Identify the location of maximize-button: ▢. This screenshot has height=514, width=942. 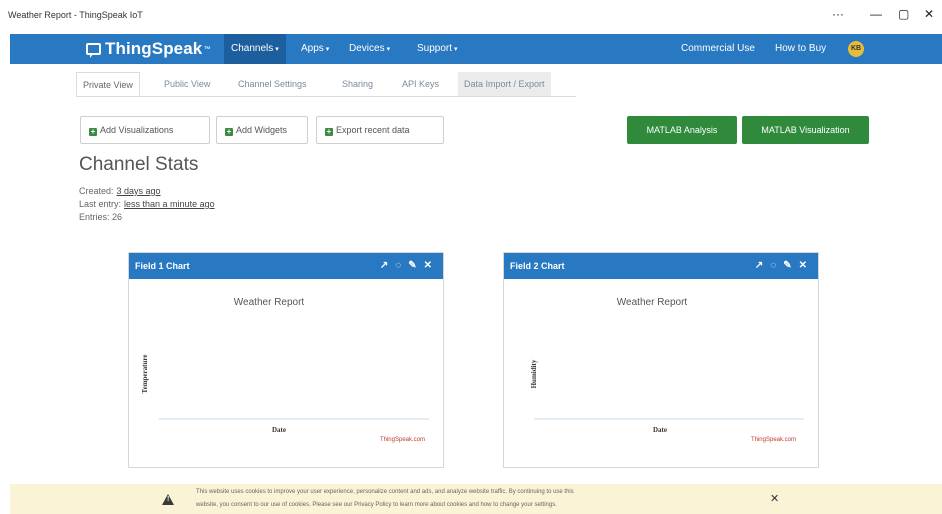
(903, 14).